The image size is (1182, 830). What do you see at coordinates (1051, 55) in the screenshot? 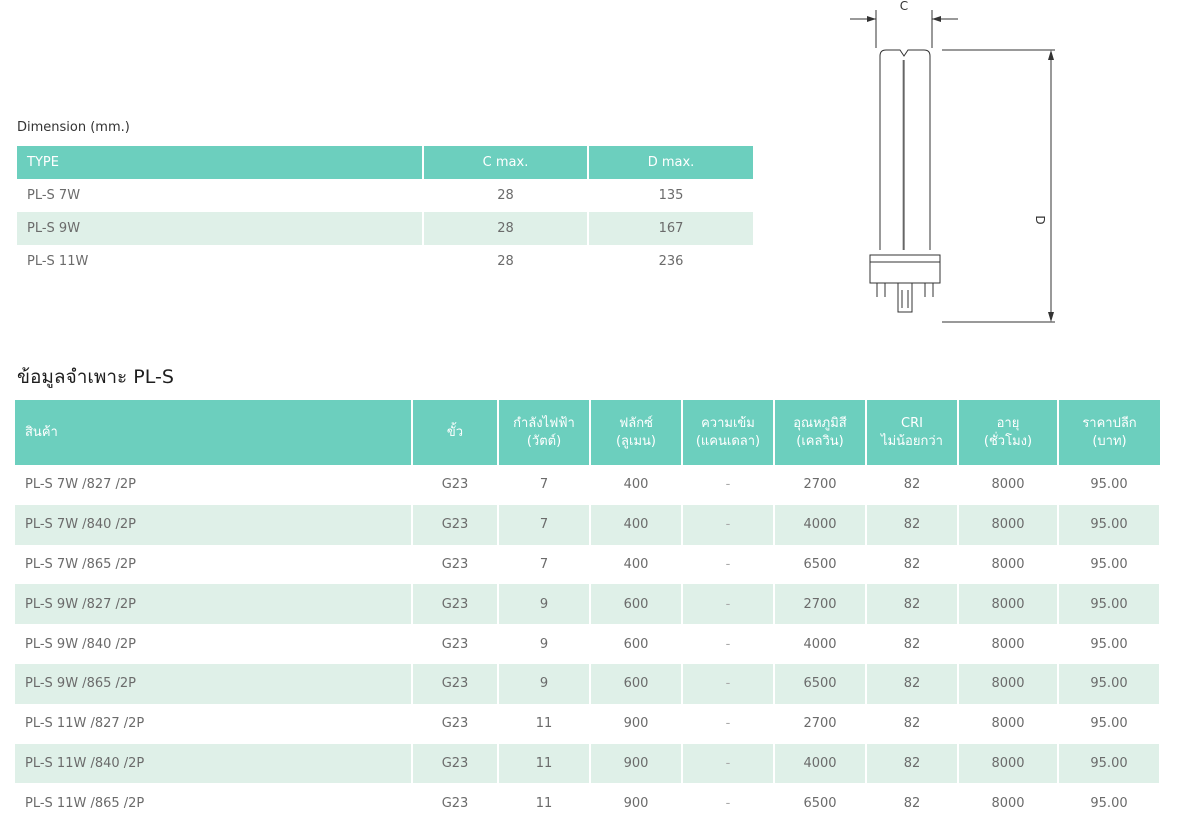
I see `d-arrow-head-top` at bounding box center [1051, 55].